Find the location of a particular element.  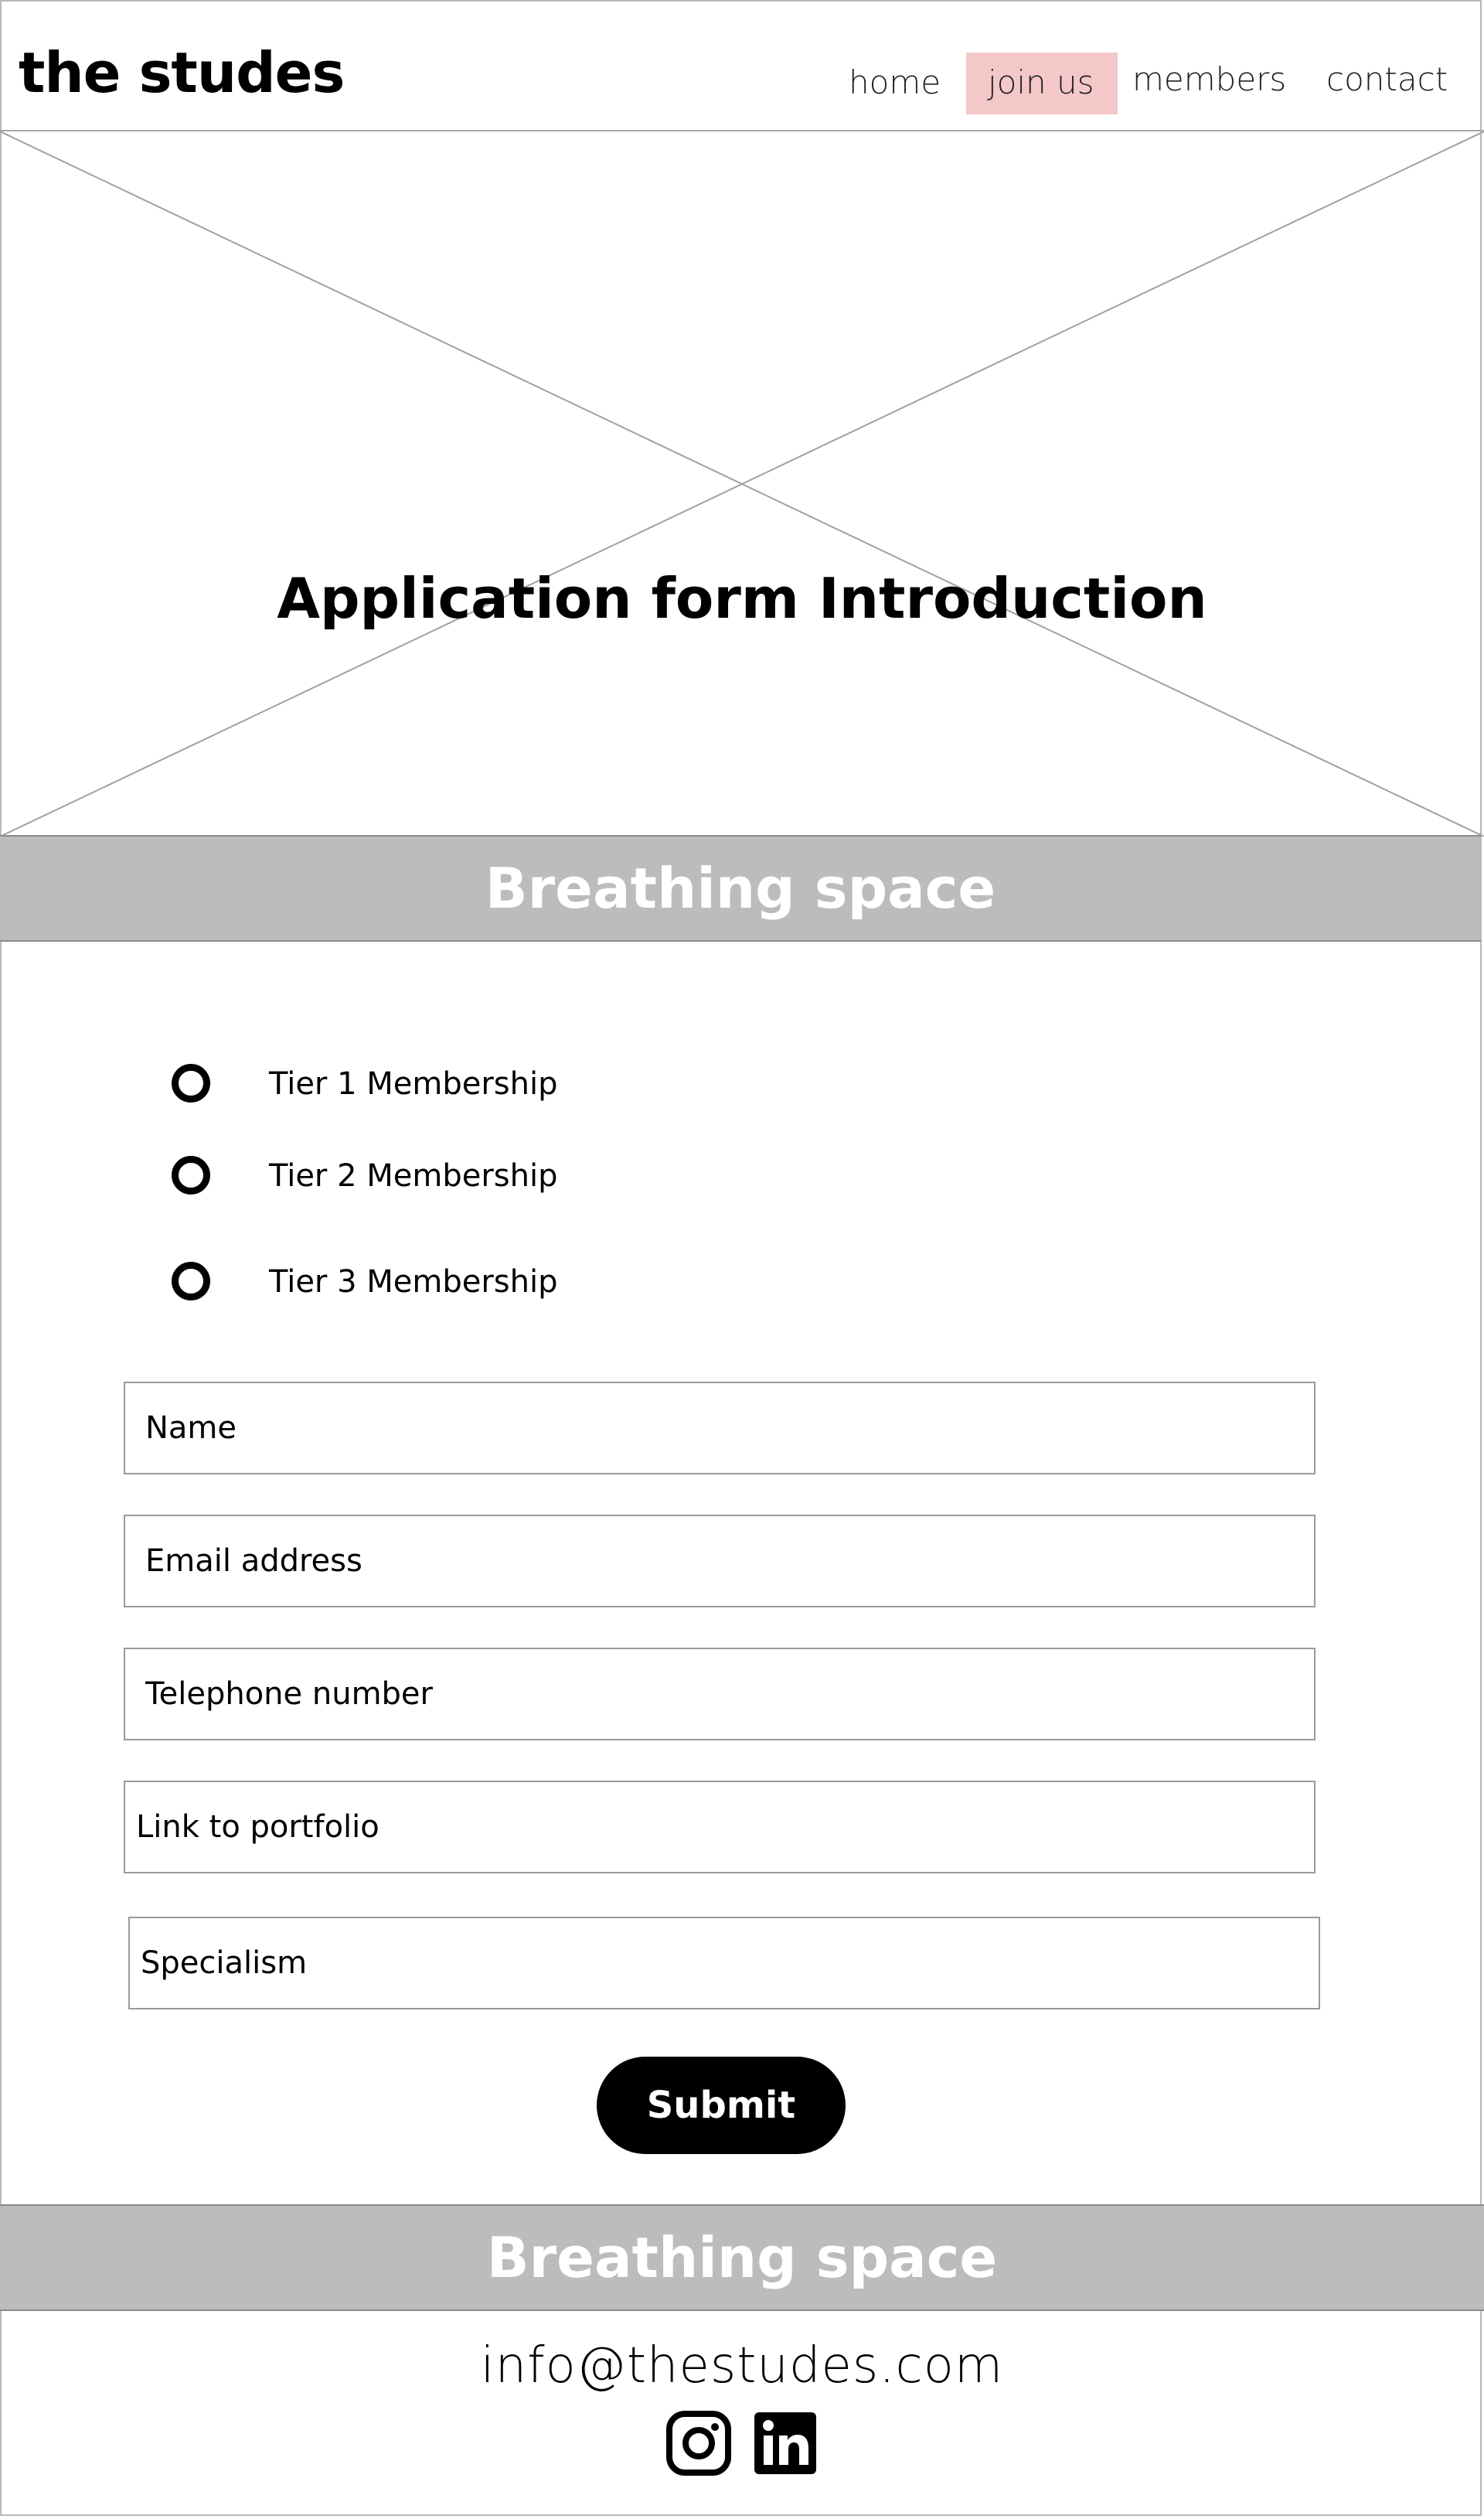

telephone-field-box is located at coordinates (720, 1694).